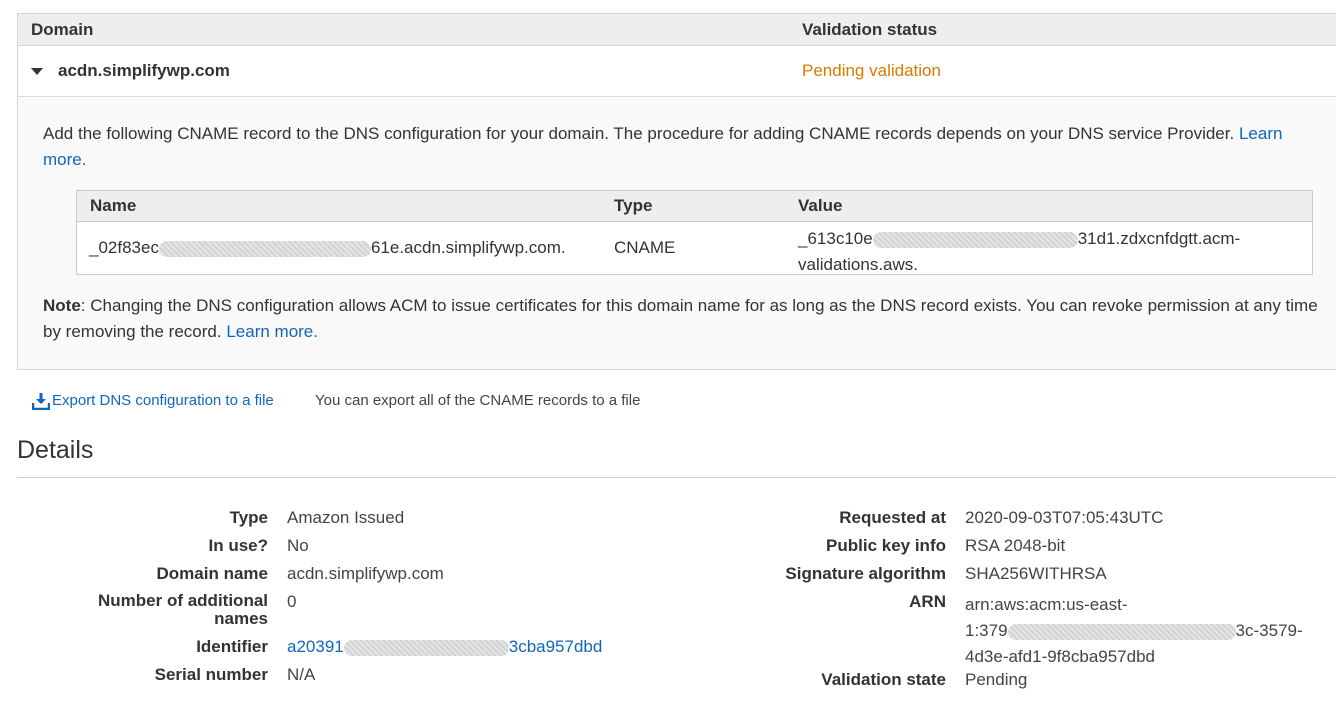 The width and height of the screenshot is (1336, 718). What do you see at coordinates (248, 517) in the screenshot?
I see `type-label: Type` at bounding box center [248, 517].